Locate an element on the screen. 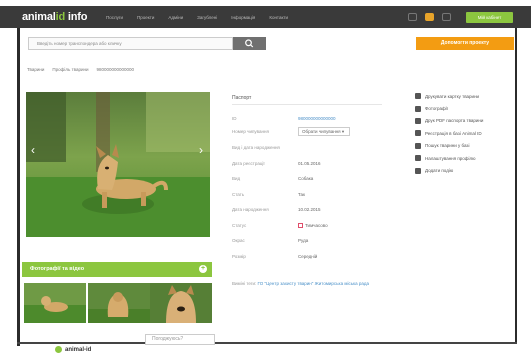 This screenshot has height=357, width=531. info-label: Окрас is located at coordinates (238, 240).